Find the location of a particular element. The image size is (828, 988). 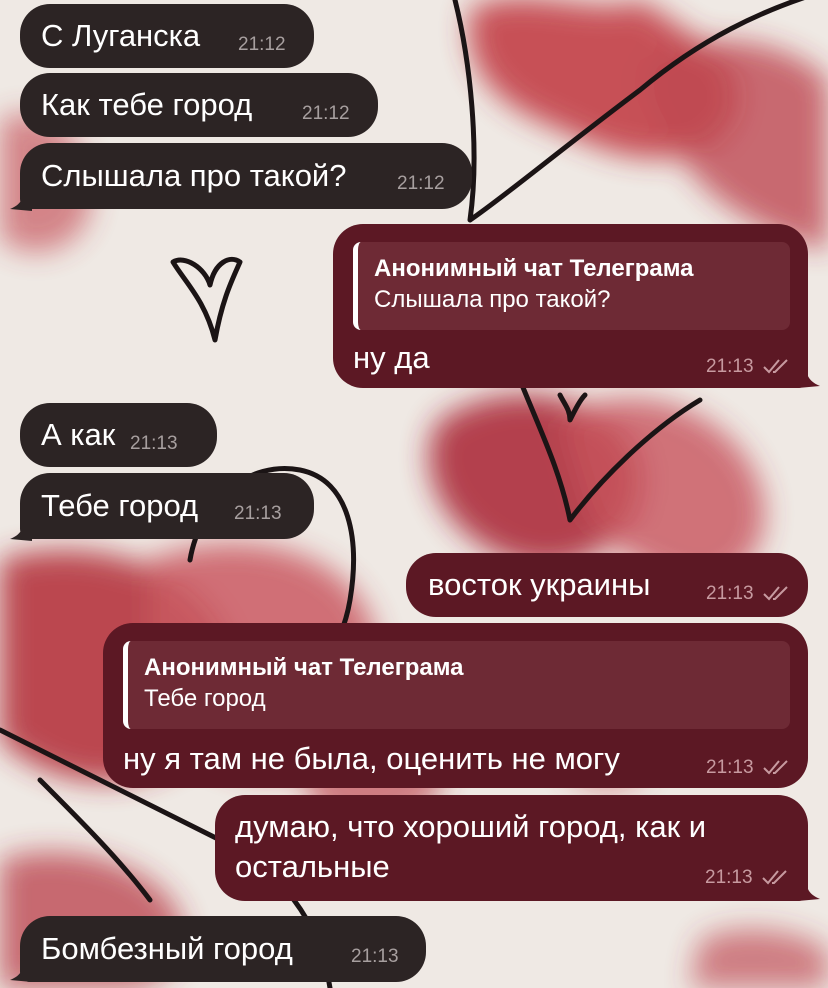

outgoing-message: восток украины 21:13 is located at coordinates (607, 585).